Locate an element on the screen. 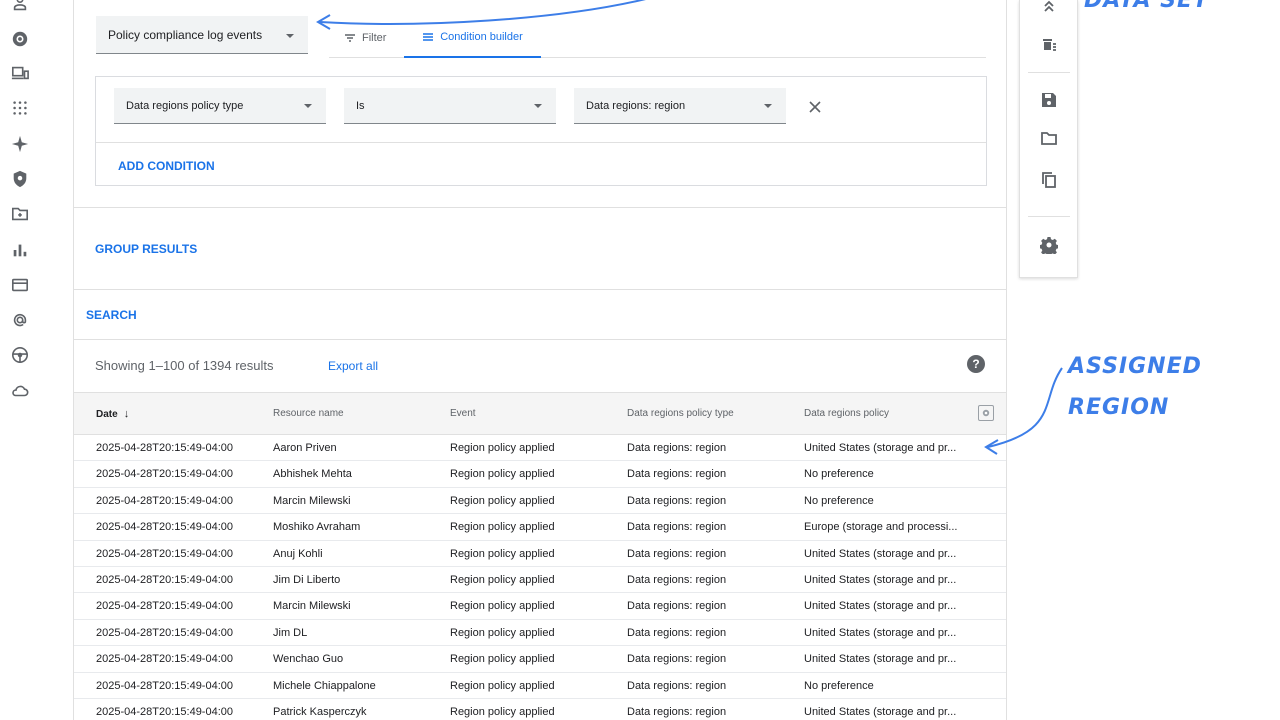 The image size is (1280, 720). cell-resource-name: Jim Di Liberto is located at coordinates (307, 579).